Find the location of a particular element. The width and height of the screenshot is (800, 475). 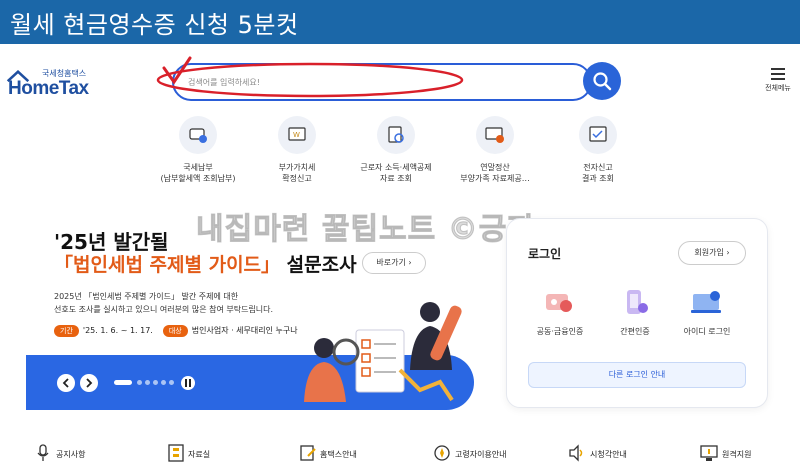

login-option-label: 간편인증 is located at coordinates (635, 331).